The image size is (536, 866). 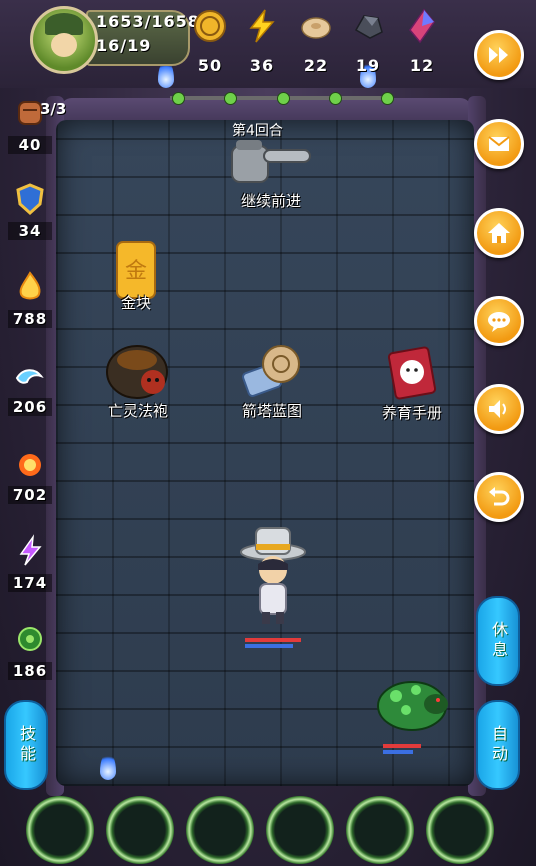 I want to click on resource-value: 12, so click(x=422, y=65).